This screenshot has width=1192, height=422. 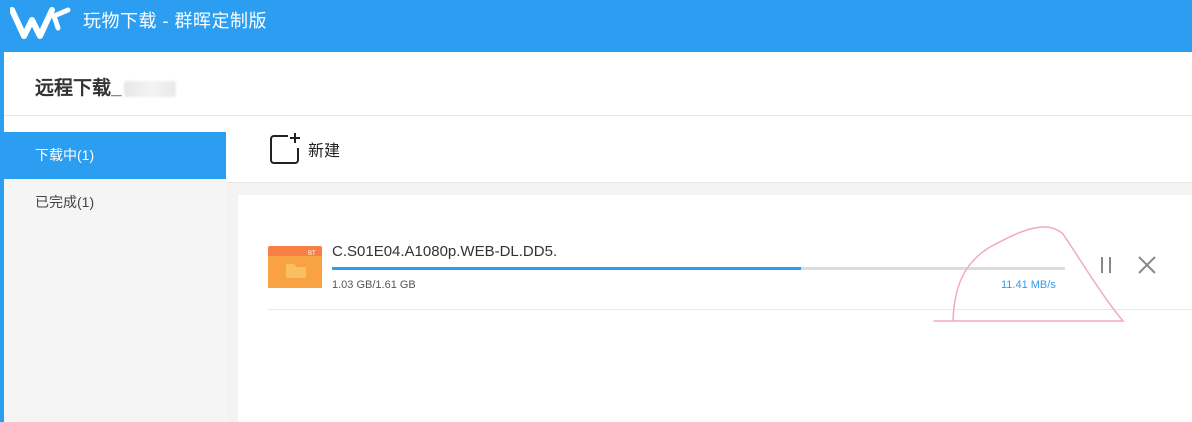 I want to click on app-logo, so click(x=40, y=23).